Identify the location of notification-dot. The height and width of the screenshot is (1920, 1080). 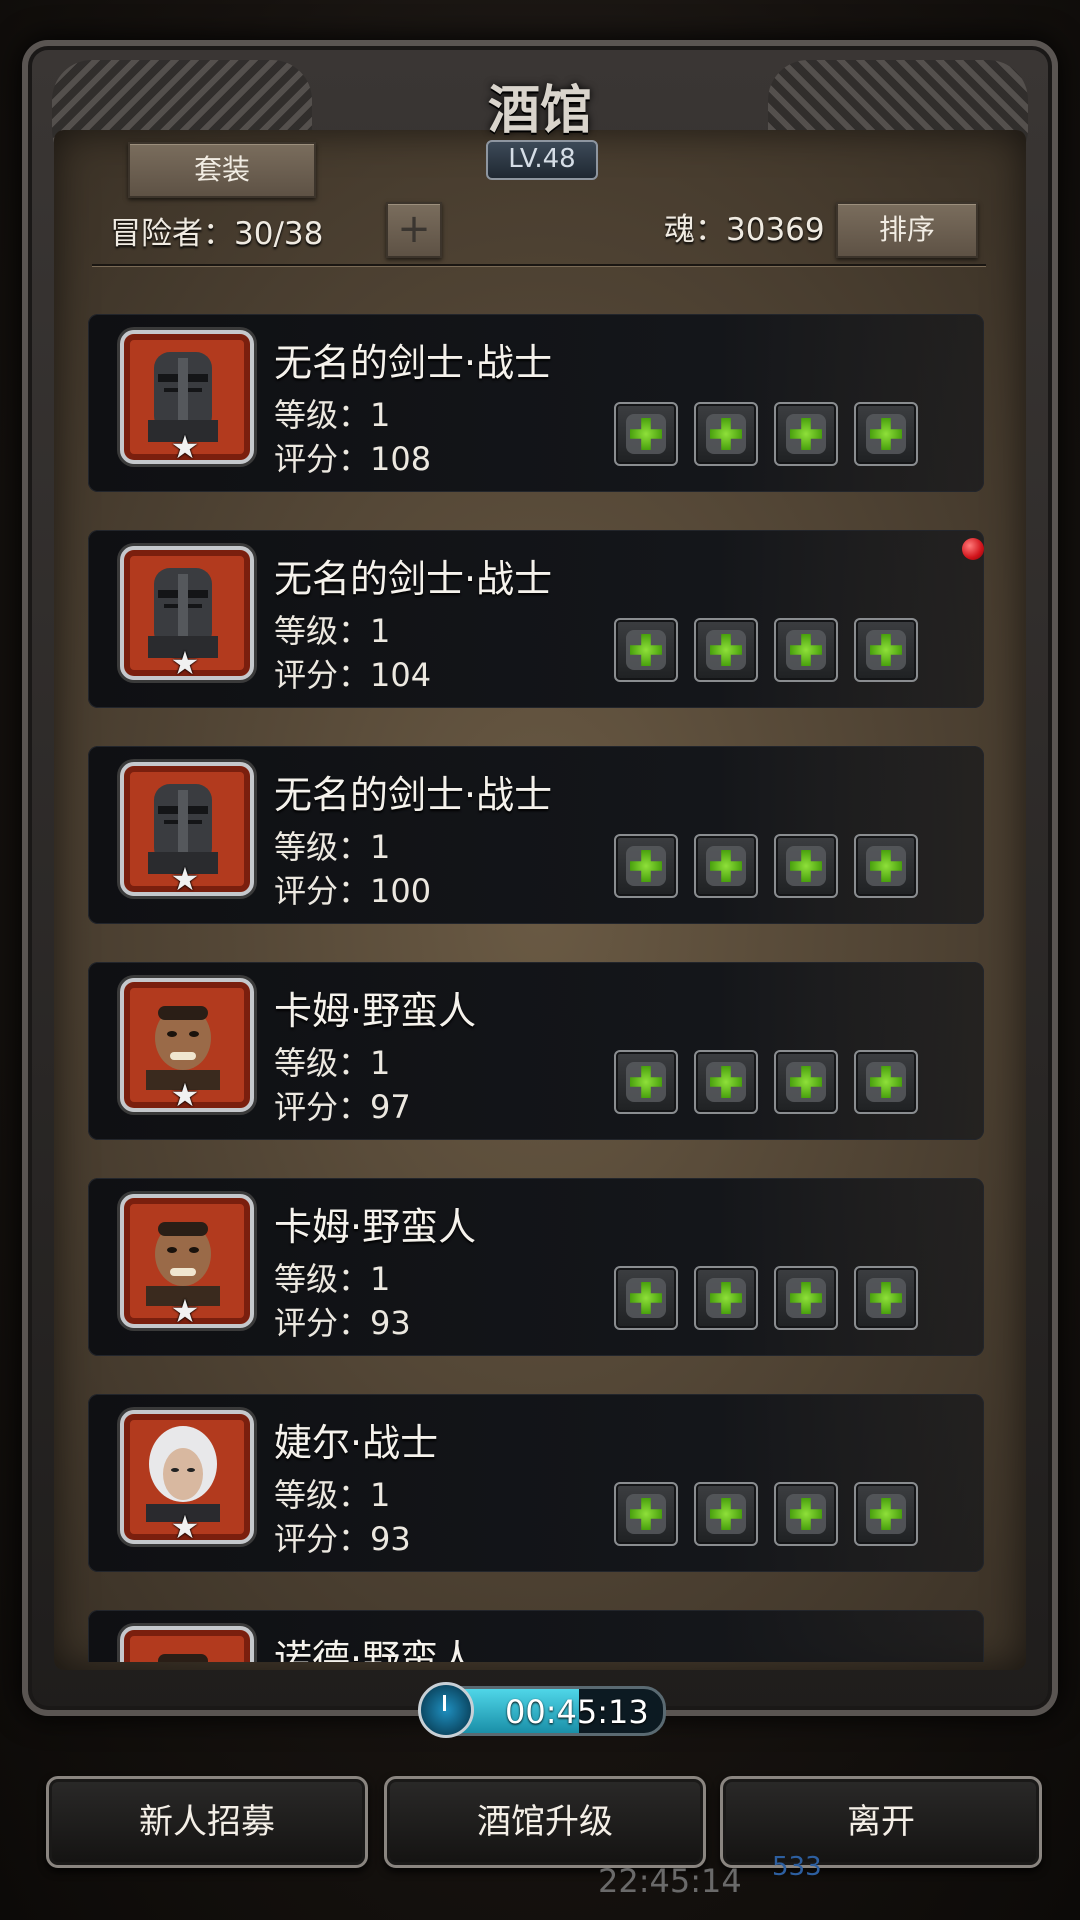
(973, 549).